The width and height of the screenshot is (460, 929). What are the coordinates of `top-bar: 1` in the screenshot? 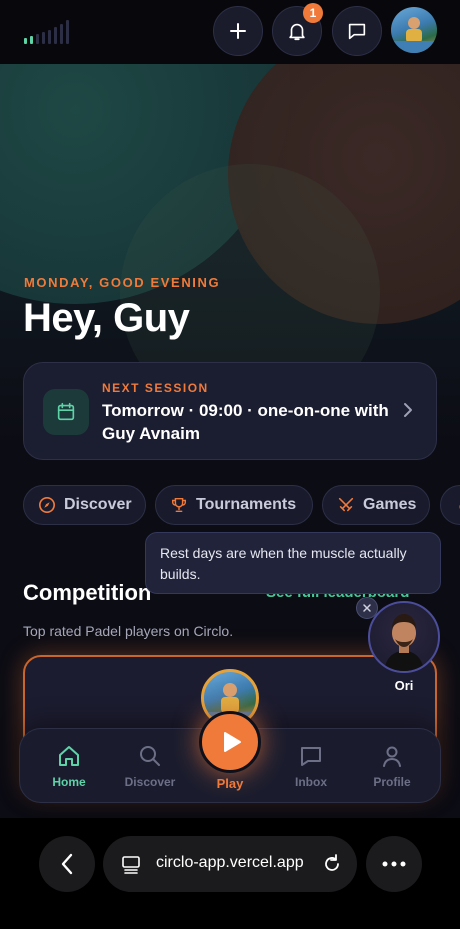 It's located at (230, 32).